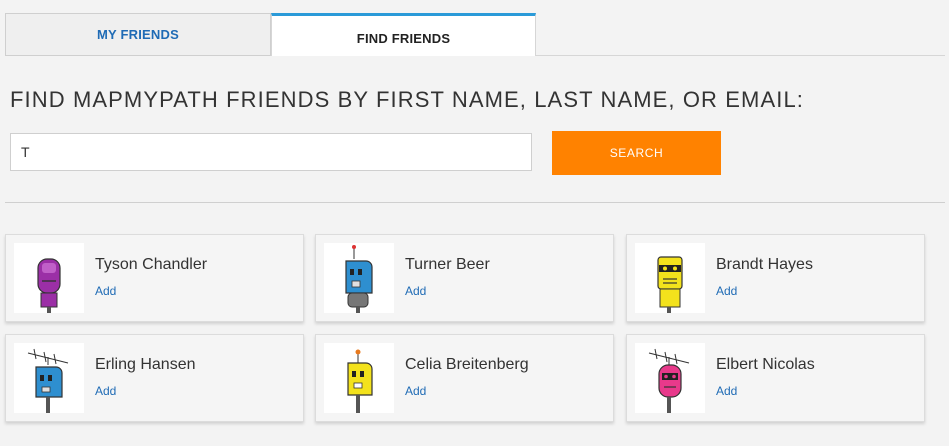 The height and width of the screenshot is (446, 949). I want to click on tab-find-friends: FIND FRIENDS, so click(403, 34).